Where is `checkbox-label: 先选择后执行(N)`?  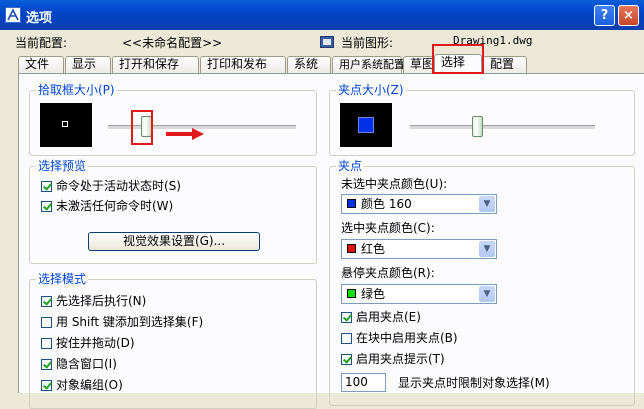 checkbox-label: 先选择后执行(N) is located at coordinates (101, 301).